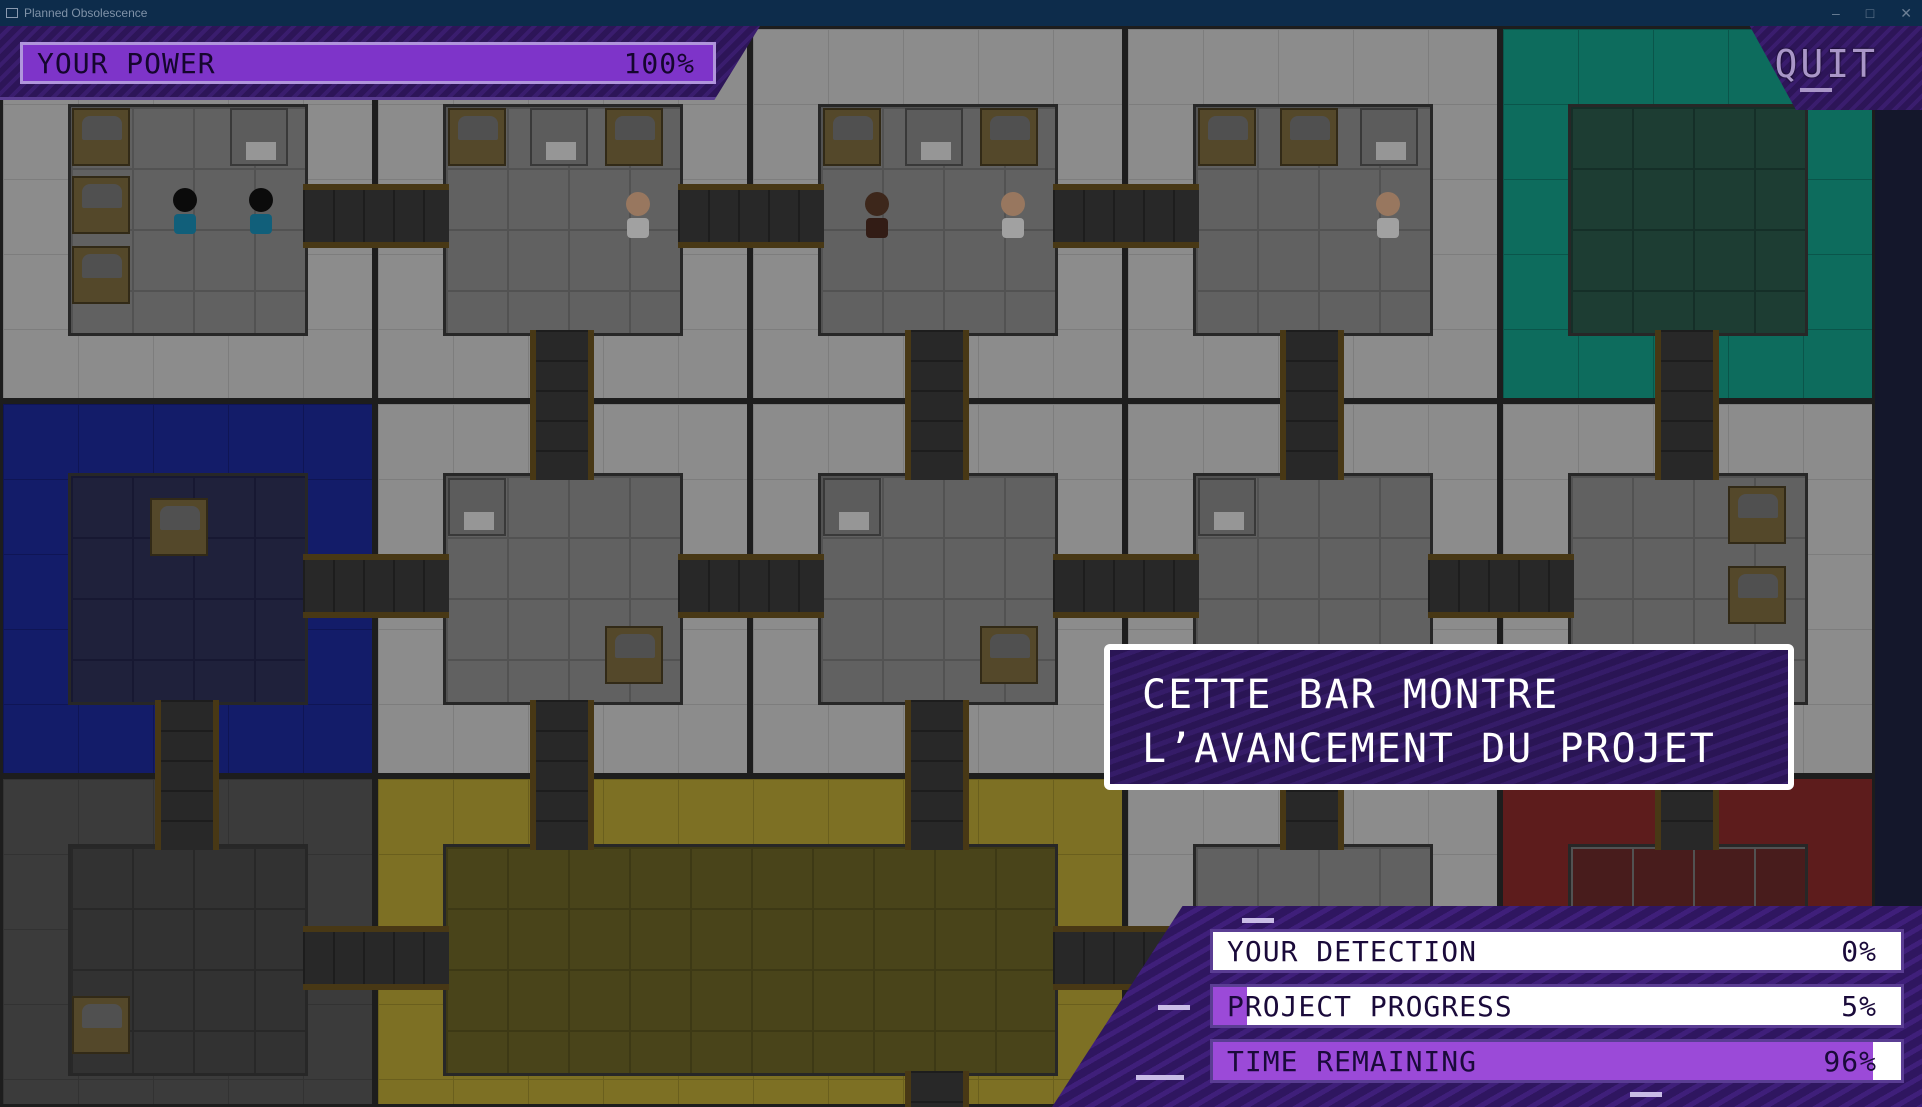  I want to click on detection-value: 0%, so click(1859, 951).